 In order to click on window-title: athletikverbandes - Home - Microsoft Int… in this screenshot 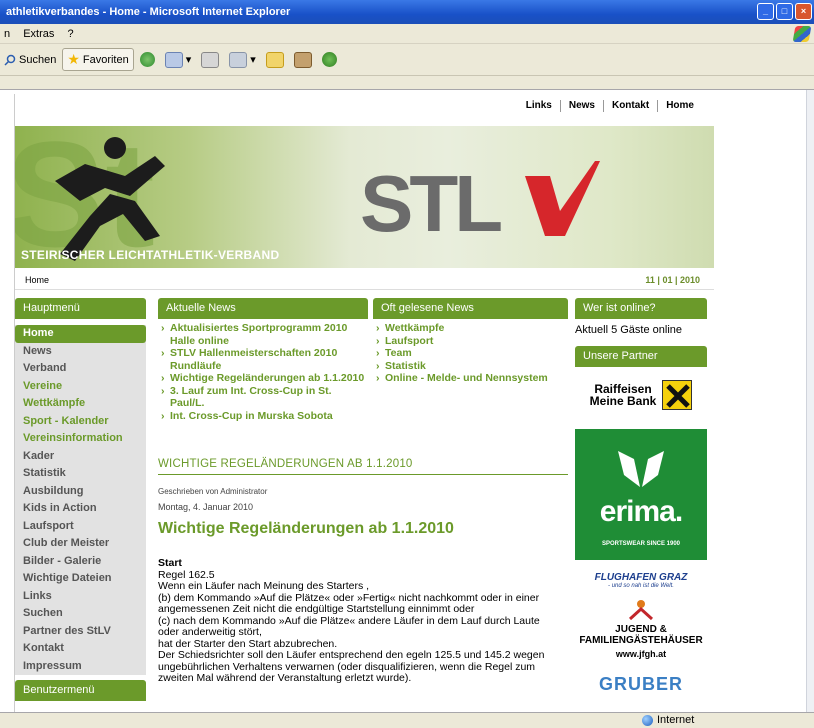, I will do `click(148, 12)`.